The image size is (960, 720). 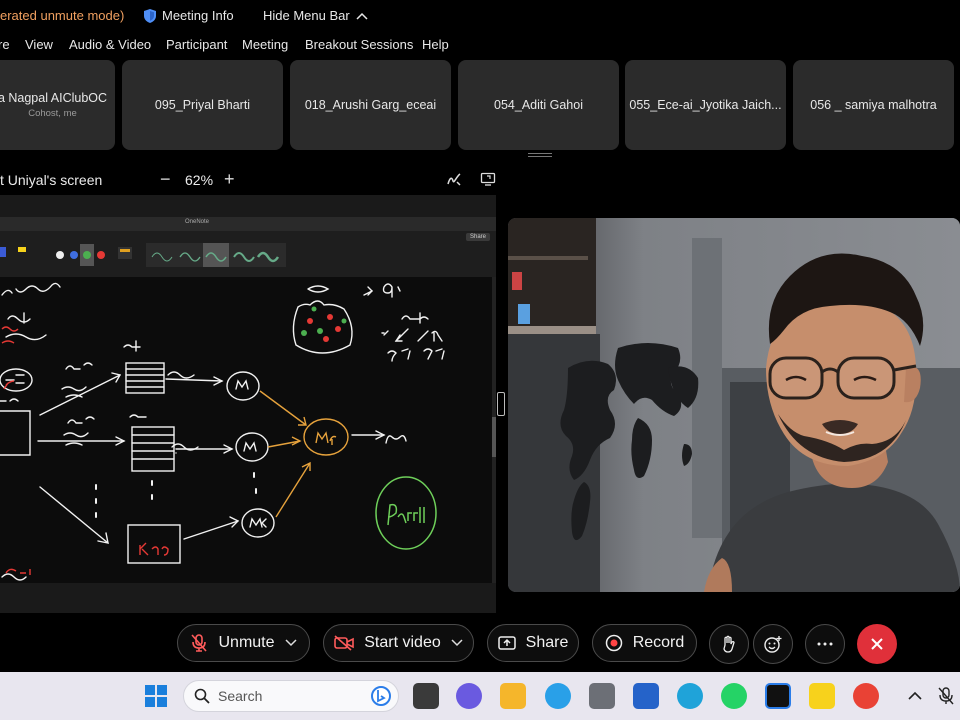 I want to click on hide-menu-bar-label: Hide Menu Bar, so click(x=306, y=15).